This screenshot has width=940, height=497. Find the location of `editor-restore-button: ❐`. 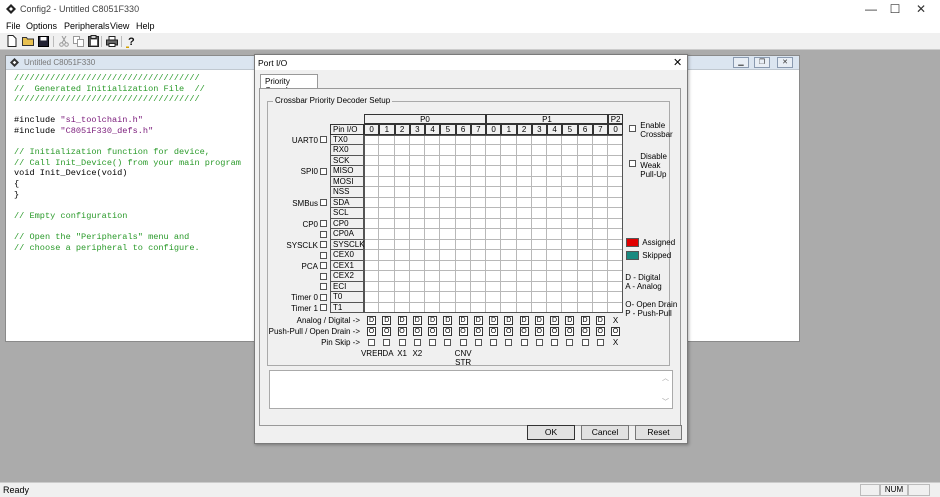

editor-restore-button: ❐ is located at coordinates (762, 62).